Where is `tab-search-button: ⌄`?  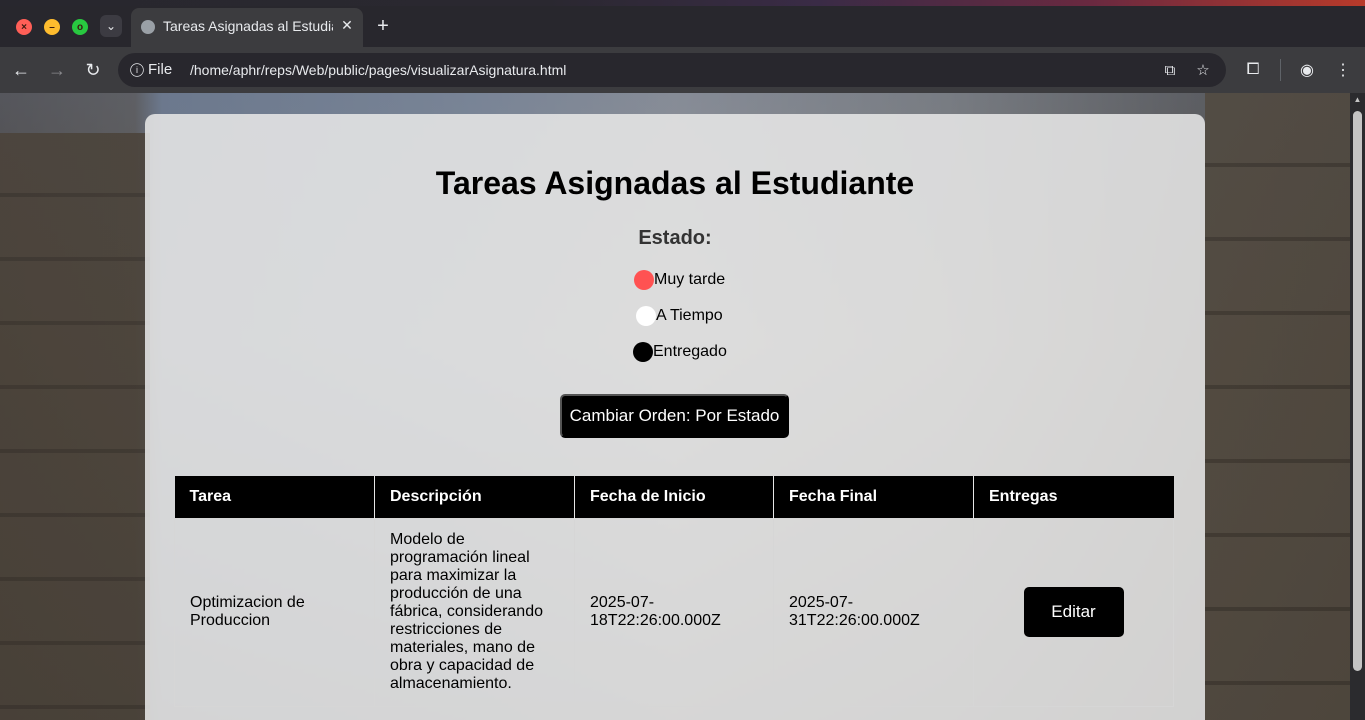
tab-search-button: ⌄ is located at coordinates (111, 26).